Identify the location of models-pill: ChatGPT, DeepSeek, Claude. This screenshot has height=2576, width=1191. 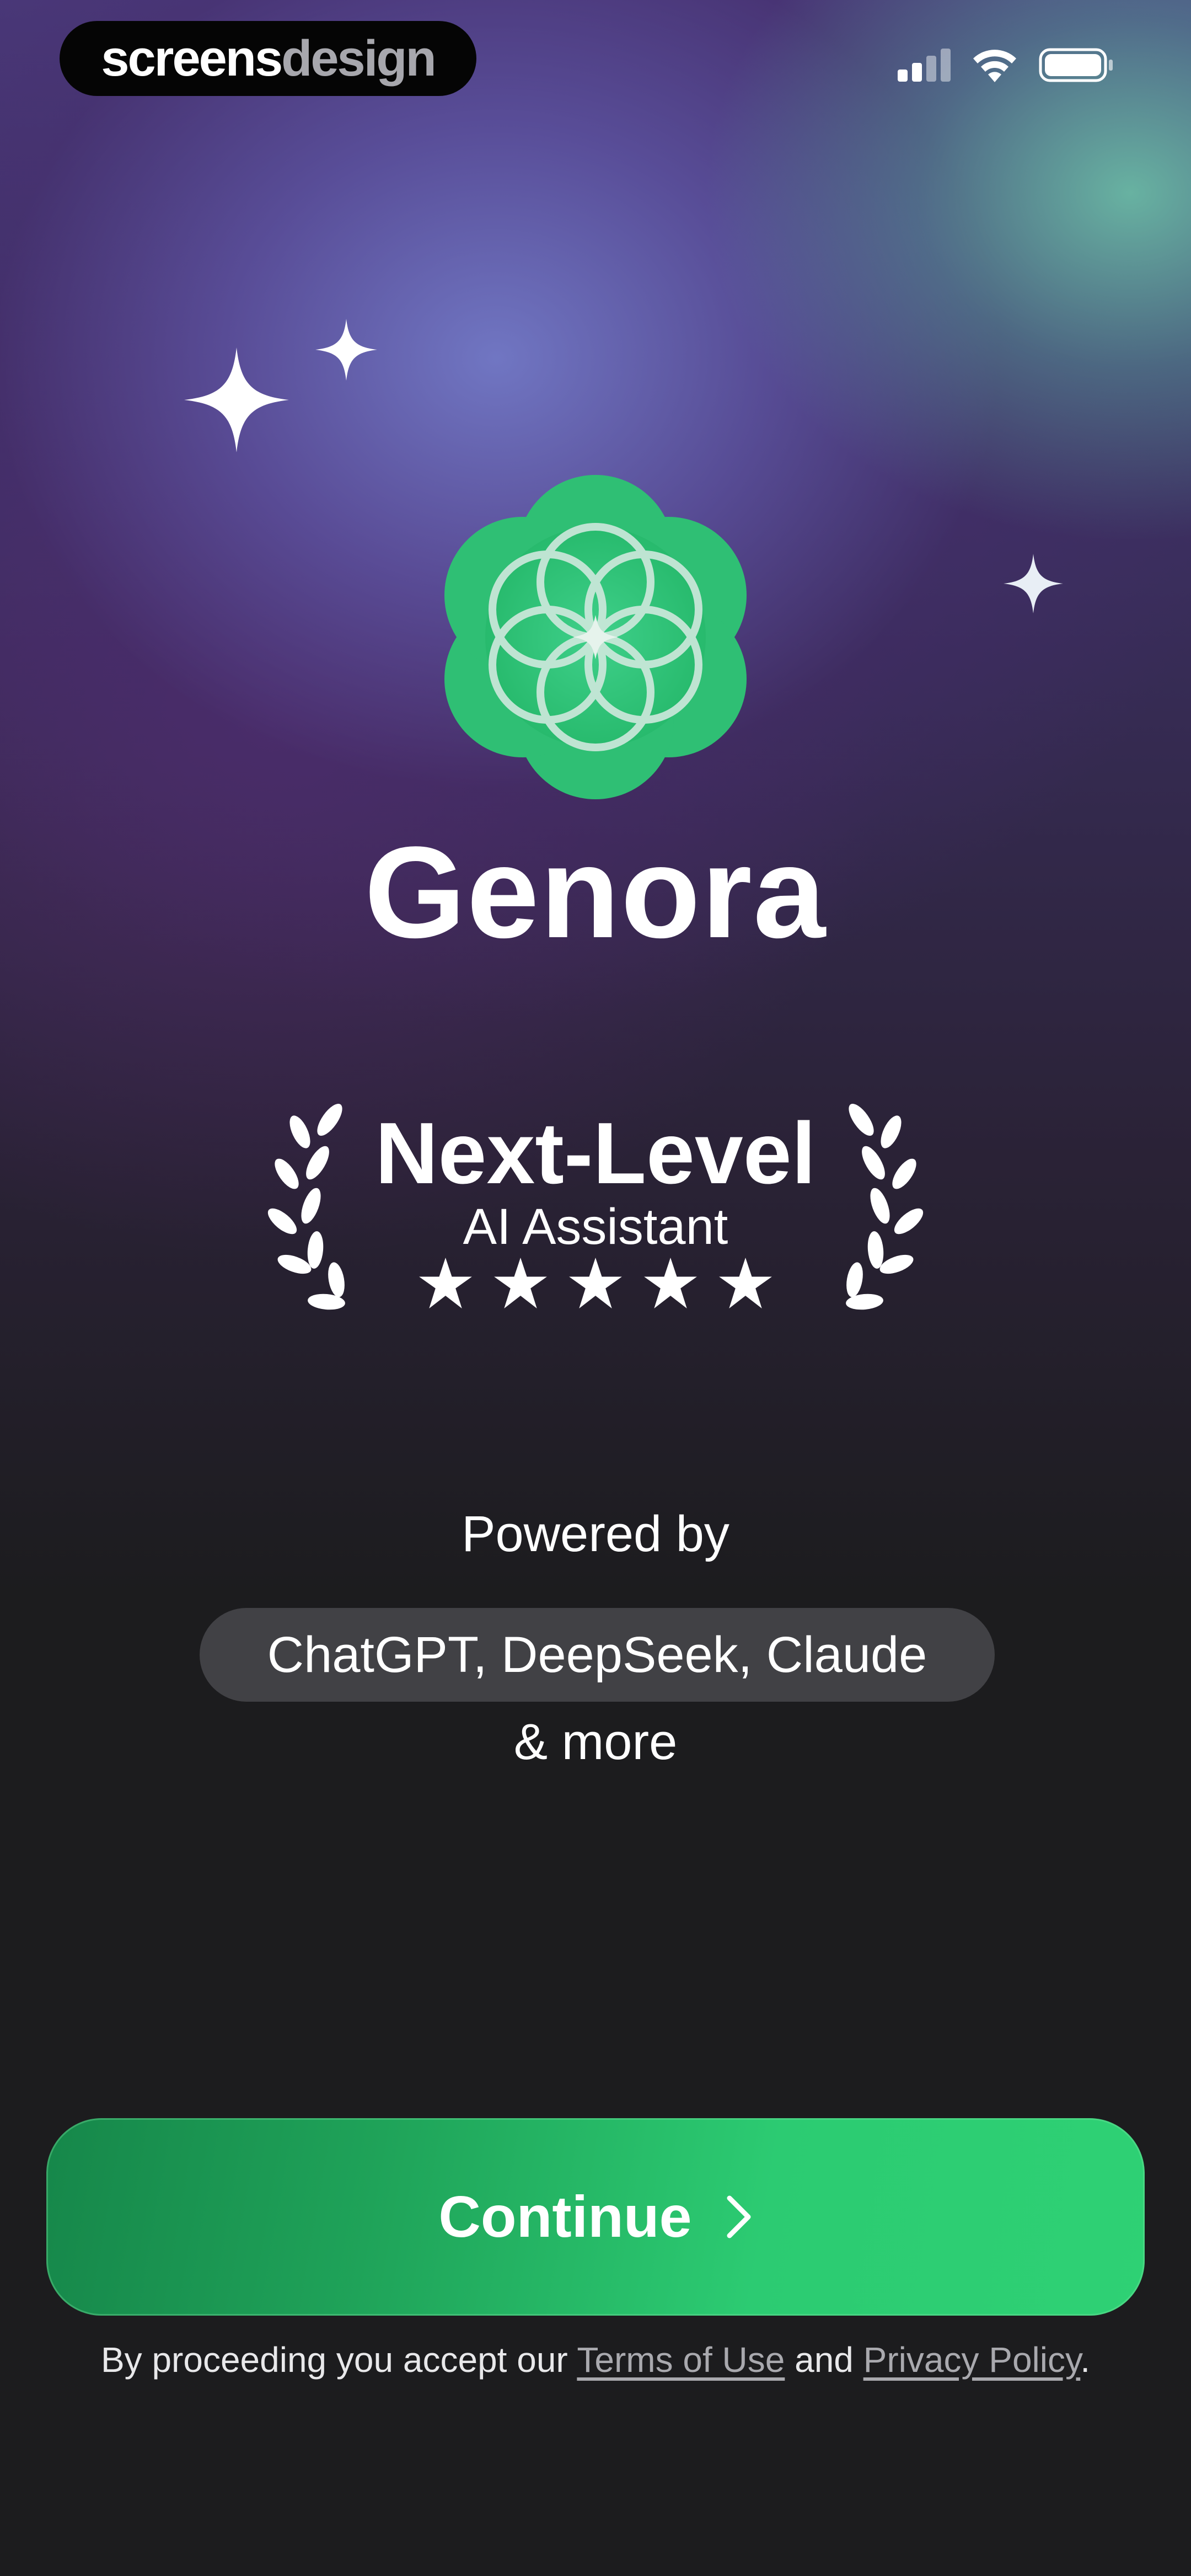
(597, 1655).